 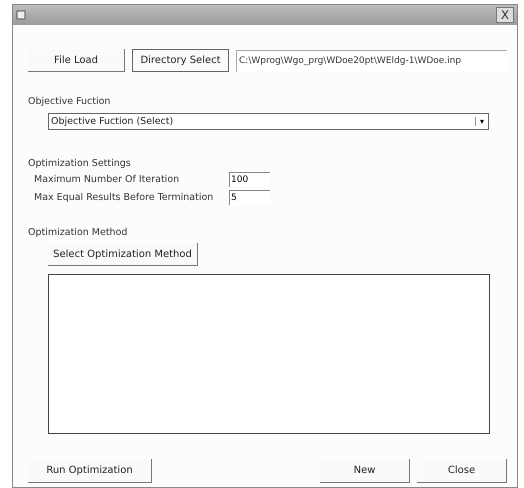 I want to click on field-label: Max Equal Results Before Termination, so click(x=124, y=197).